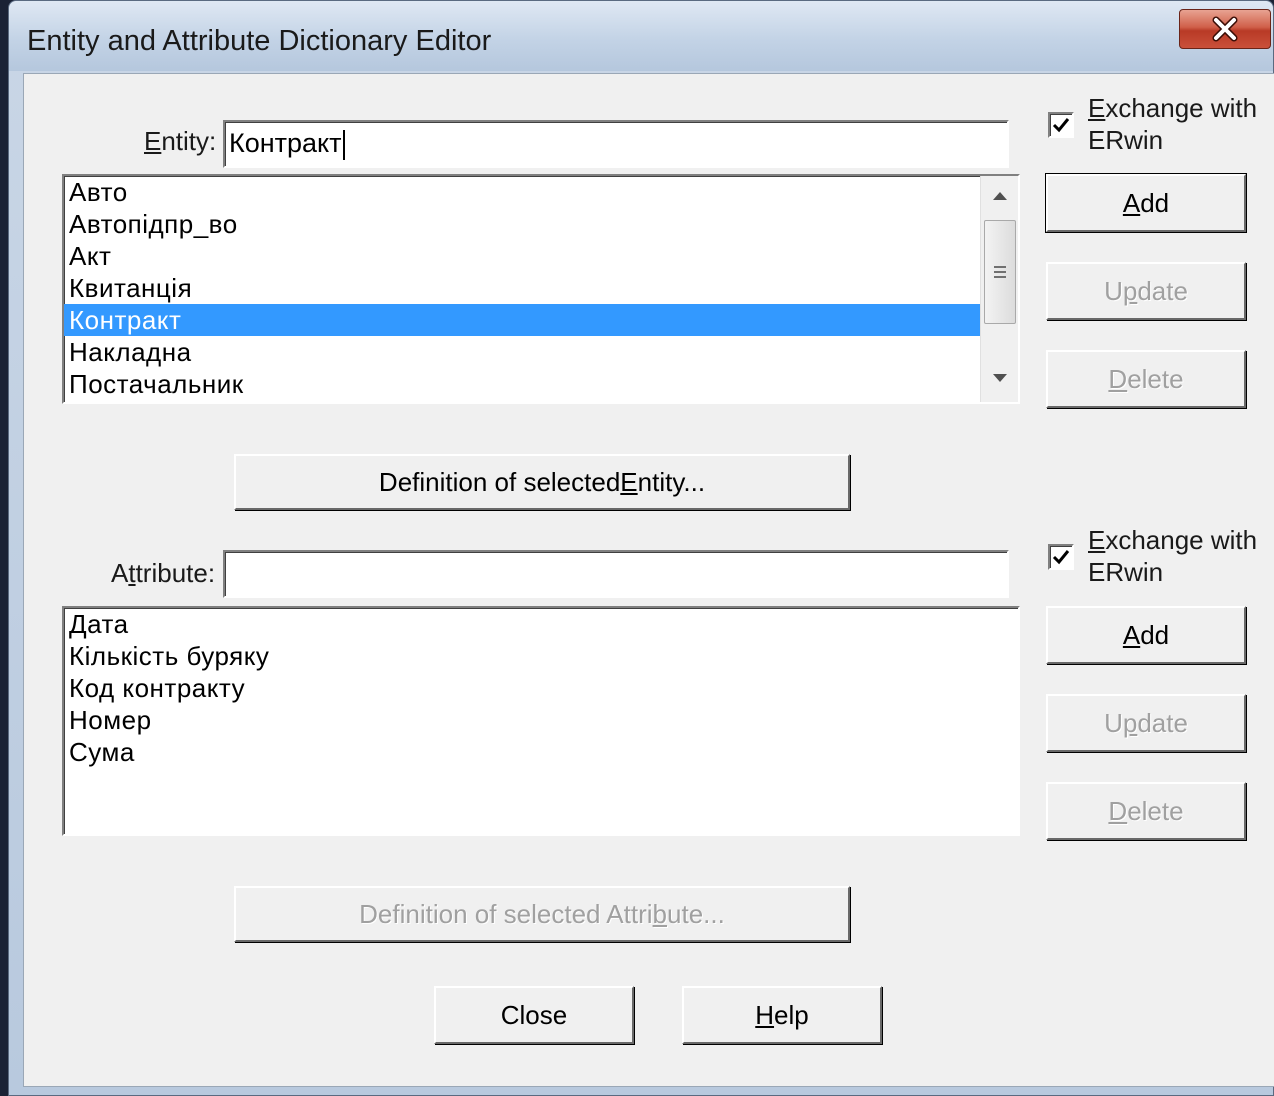  I want to click on scroll-up-button, so click(999, 196).